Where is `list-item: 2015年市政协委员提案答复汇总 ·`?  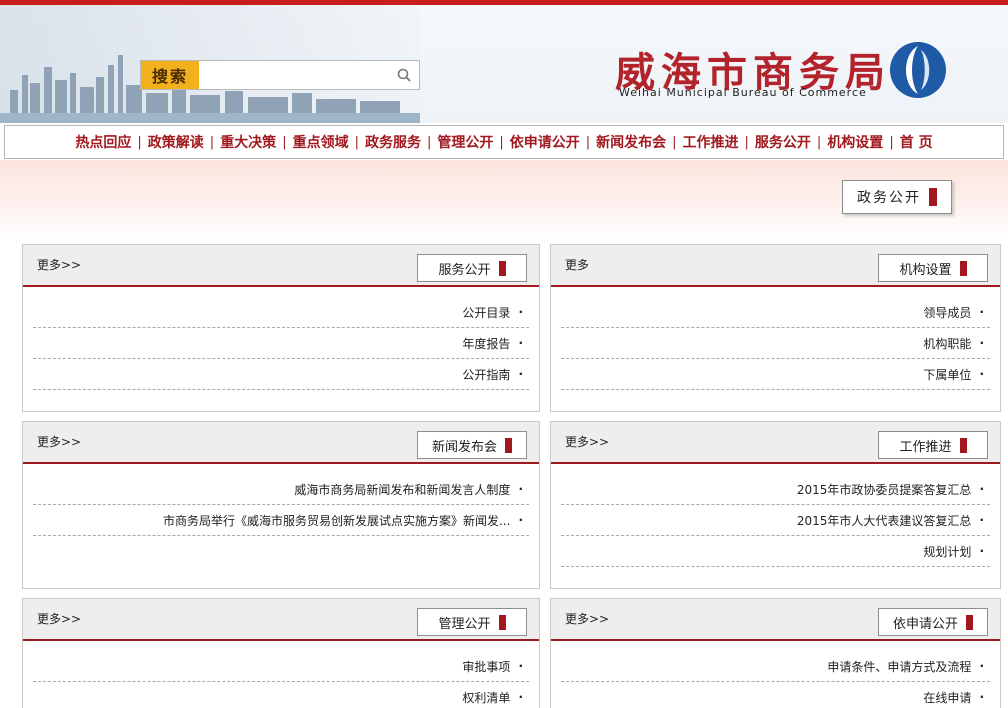 list-item: 2015年市政协委员提案答复汇总 · is located at coordinates (775, 489).